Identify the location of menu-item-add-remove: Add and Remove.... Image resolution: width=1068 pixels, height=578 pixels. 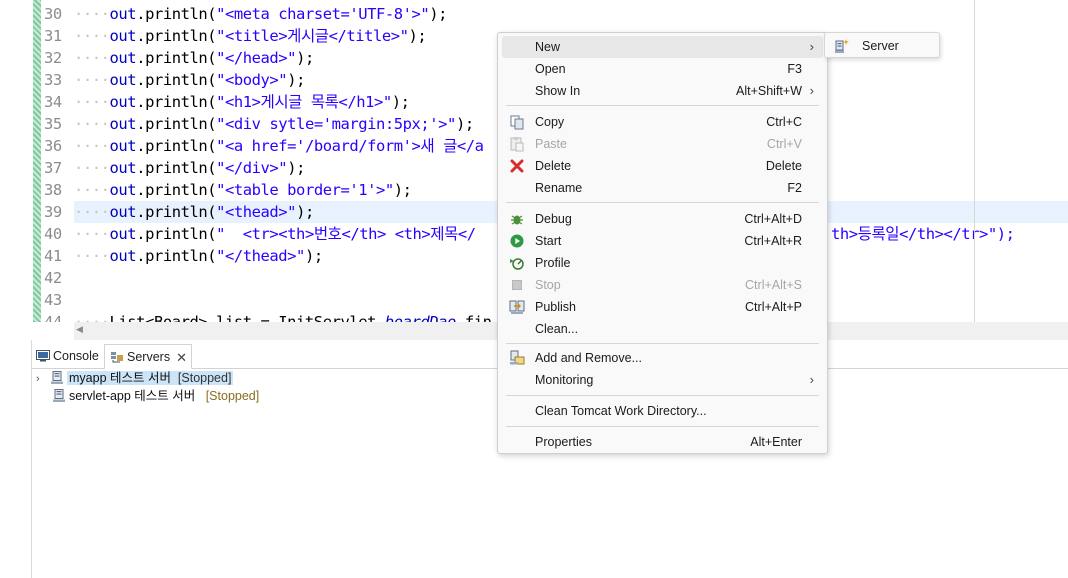
(662, 358).